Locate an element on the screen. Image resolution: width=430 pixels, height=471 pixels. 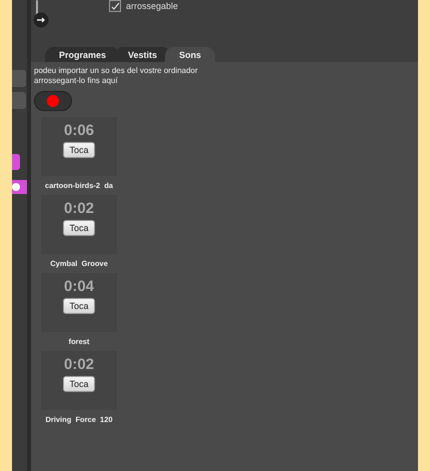
record-button is located at coordinates (53, 101).